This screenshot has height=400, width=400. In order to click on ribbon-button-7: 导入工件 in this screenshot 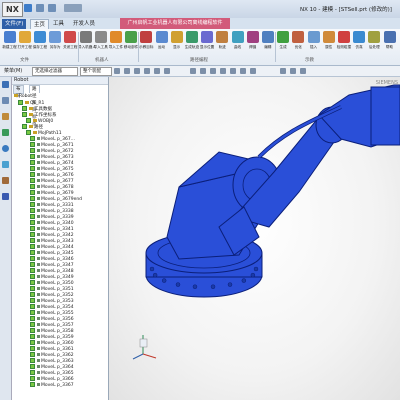, I will do `click(115, 43)`.